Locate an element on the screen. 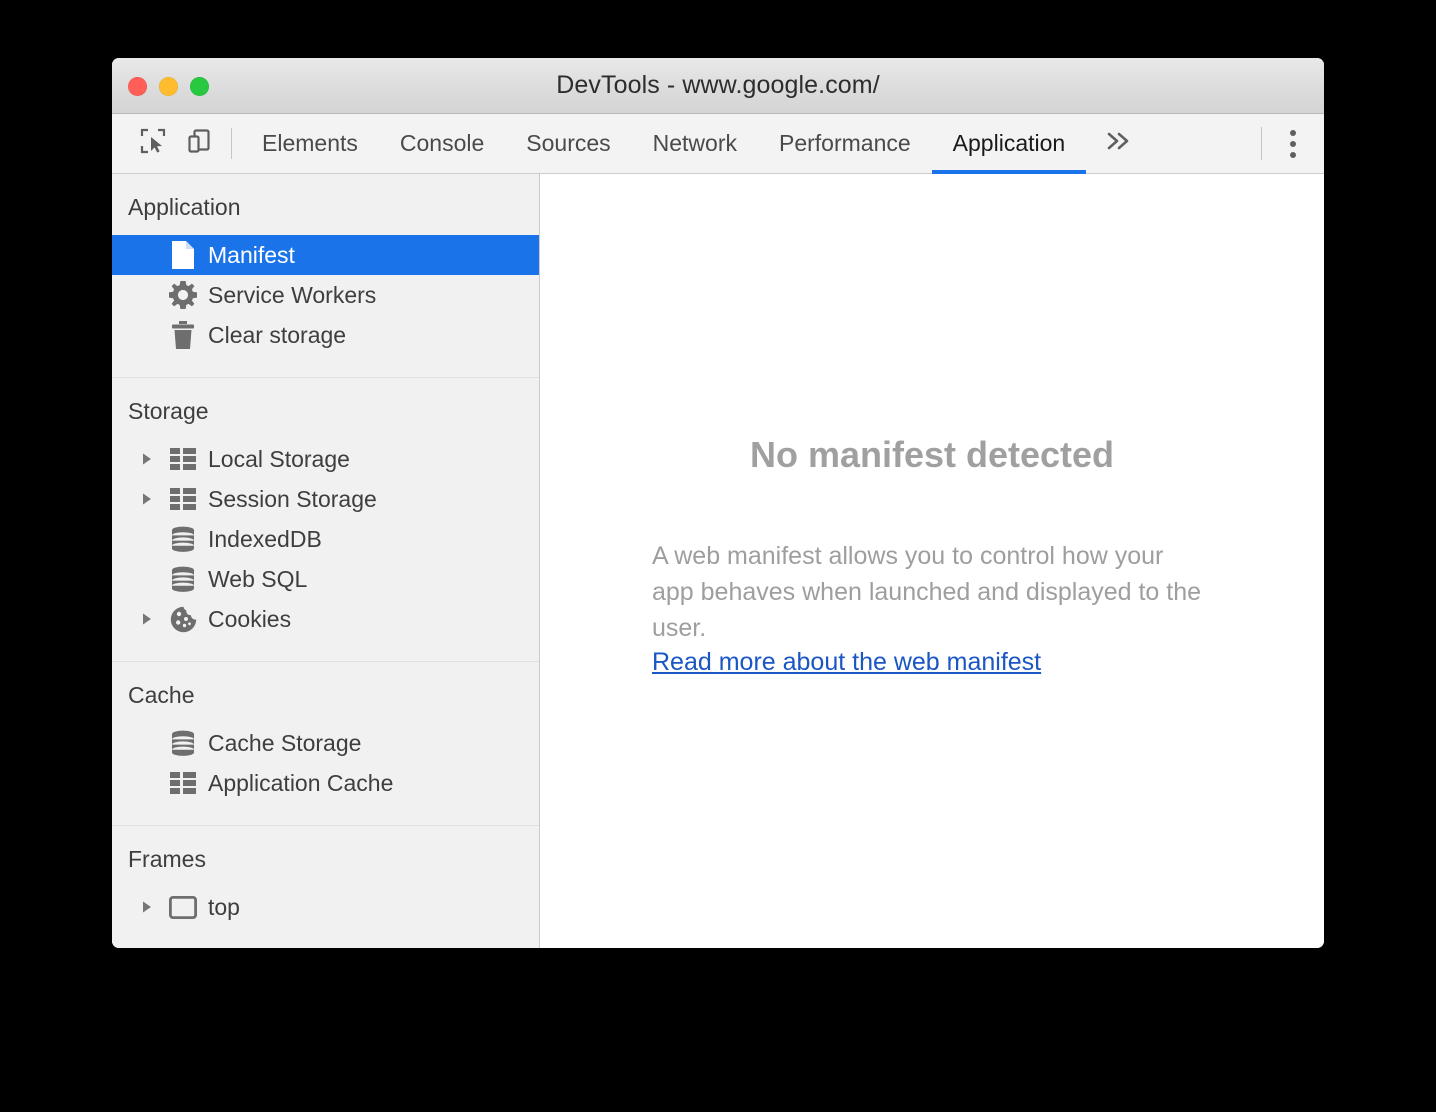 Image resolution: width=1436 pixels, height=1112 pixels. zoom-window-button is located at coordinates (199, 86).